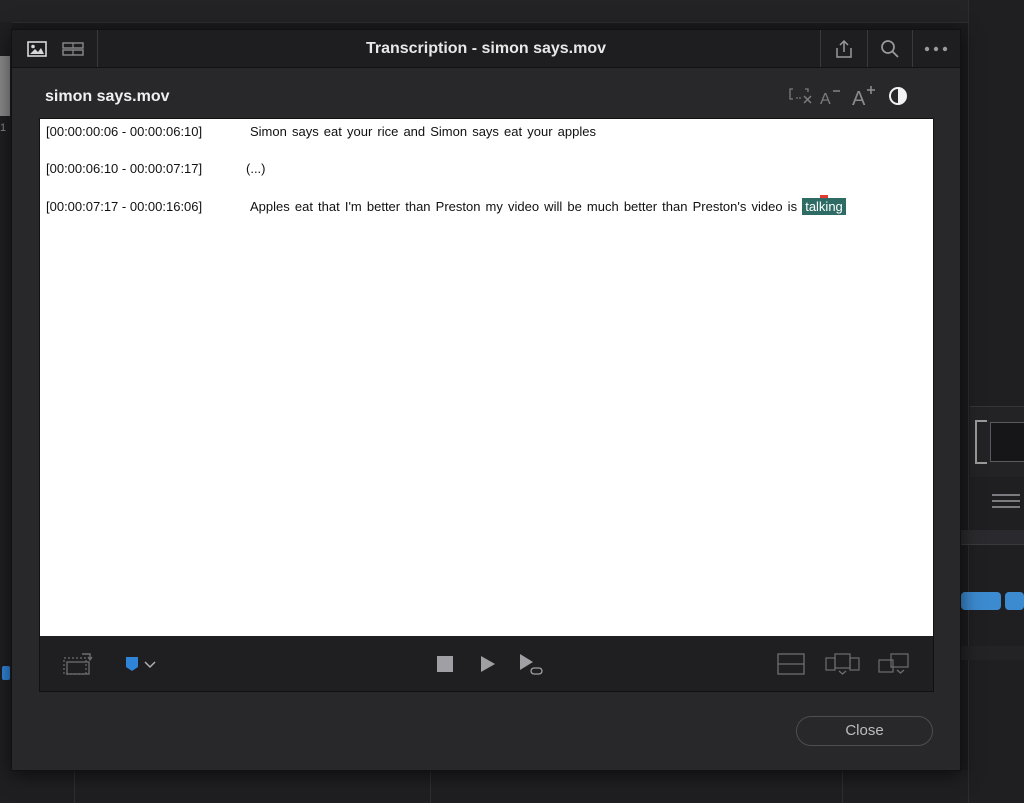 Image resolution: width=1024 pixels, height=803 pixels. Describe the element at coordinates (843, 663) in the screenshot. I see `layout-split-icon` at that location.